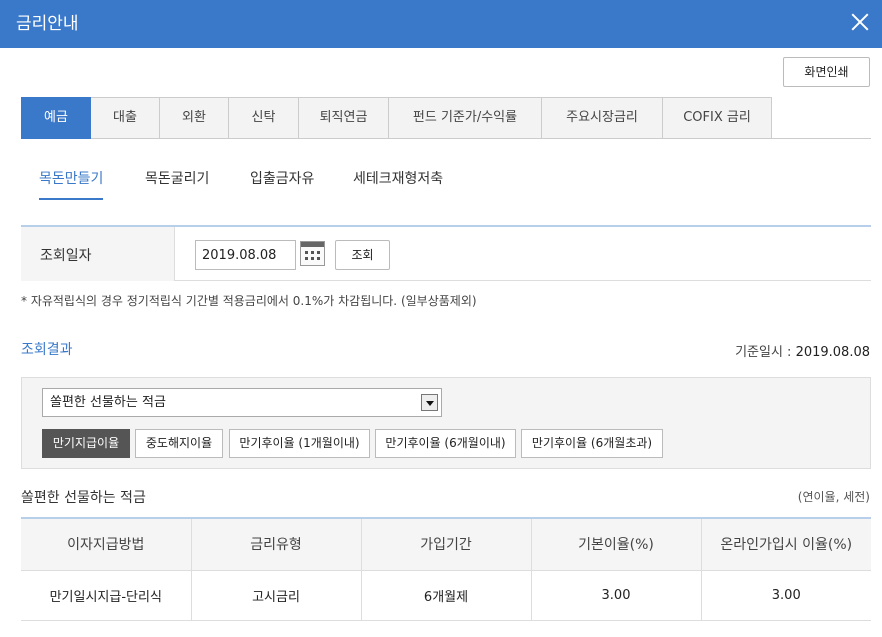  What do you see at coordinates (763, 352) in the screenshot?
I see `base-date-label: 기준일시 :` at bounding box center [763, 352].